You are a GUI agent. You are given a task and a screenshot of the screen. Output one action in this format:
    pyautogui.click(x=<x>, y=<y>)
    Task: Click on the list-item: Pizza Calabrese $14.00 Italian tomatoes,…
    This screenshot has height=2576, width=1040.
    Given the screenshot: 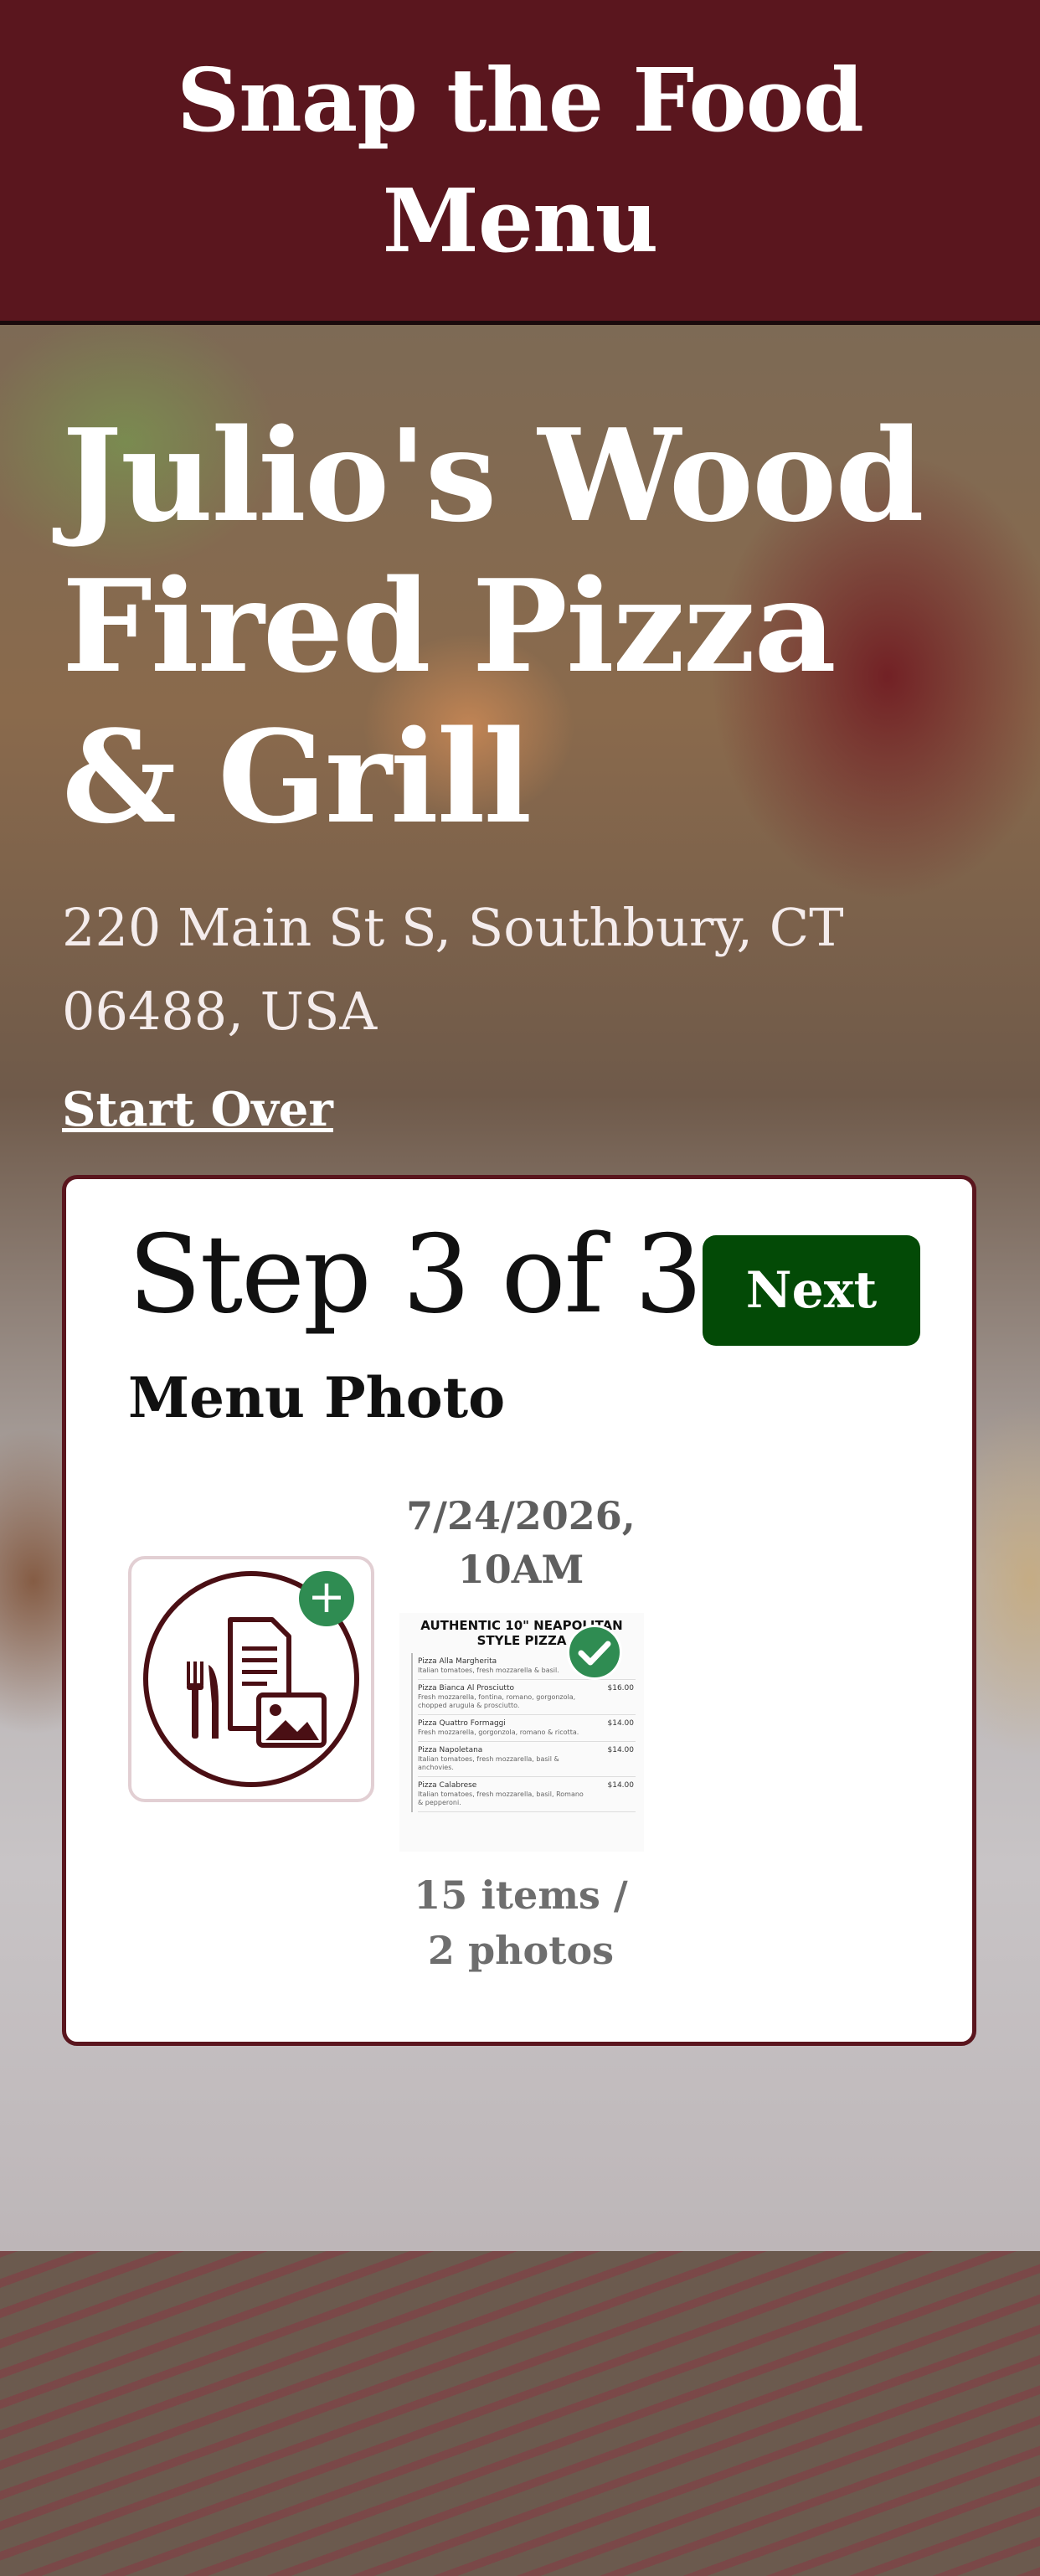 What is the action you would take?
    pyautogui.click(x=527, y=1794)
    